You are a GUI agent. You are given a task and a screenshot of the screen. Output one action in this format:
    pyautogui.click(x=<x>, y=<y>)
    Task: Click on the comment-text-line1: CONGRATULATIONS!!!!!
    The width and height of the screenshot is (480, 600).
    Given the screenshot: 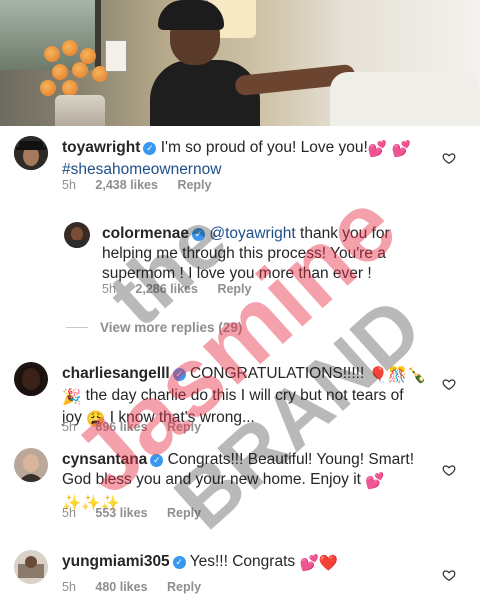 What is the action you would take?
    pyautogui.click(x=277, y=373)
    